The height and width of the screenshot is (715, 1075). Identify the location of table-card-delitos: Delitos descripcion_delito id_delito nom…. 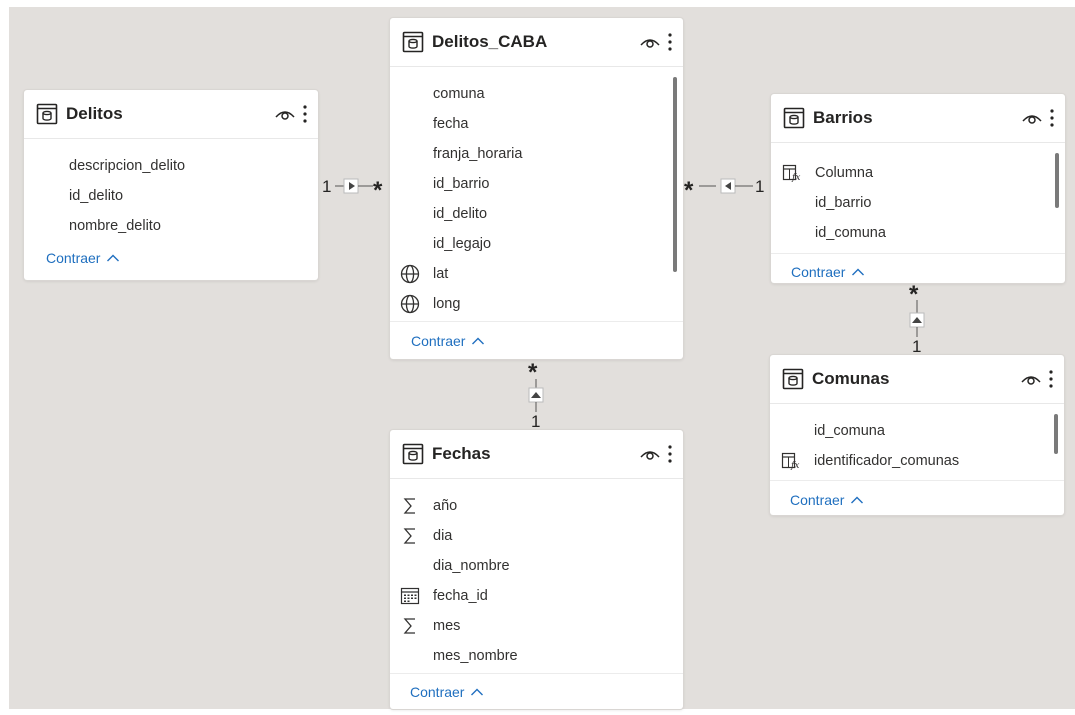
(171, 185).